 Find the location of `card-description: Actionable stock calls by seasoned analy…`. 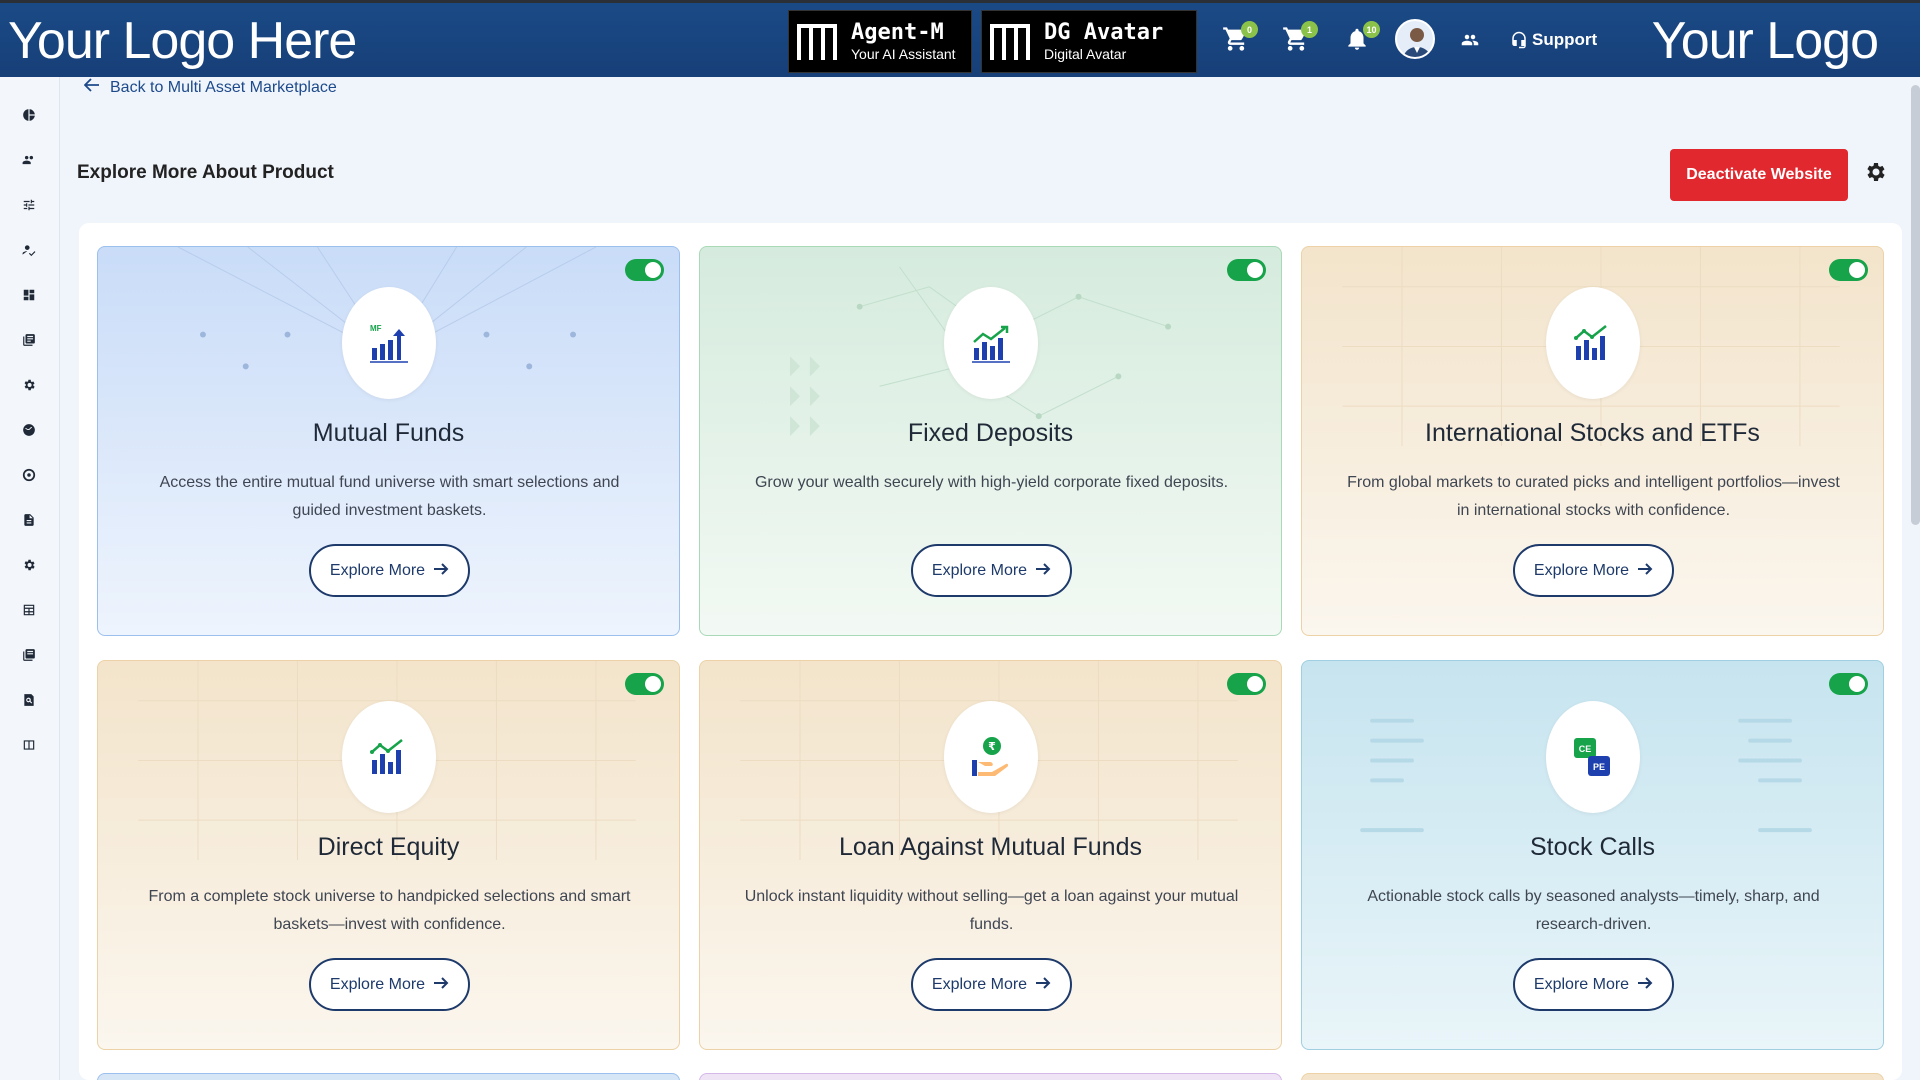

card-description: Actionable stock calls by seasoned analy… is located at coordinates (1593, 910).